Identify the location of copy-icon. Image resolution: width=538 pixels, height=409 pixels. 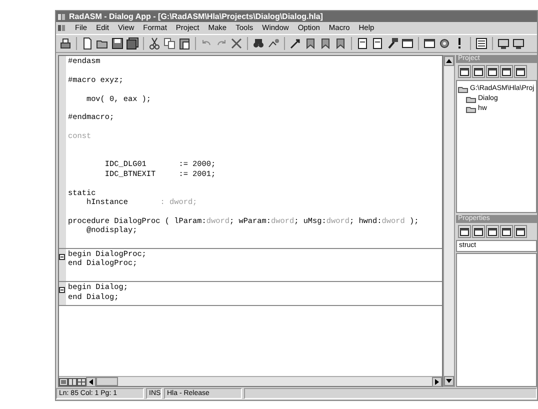
(169, 43).